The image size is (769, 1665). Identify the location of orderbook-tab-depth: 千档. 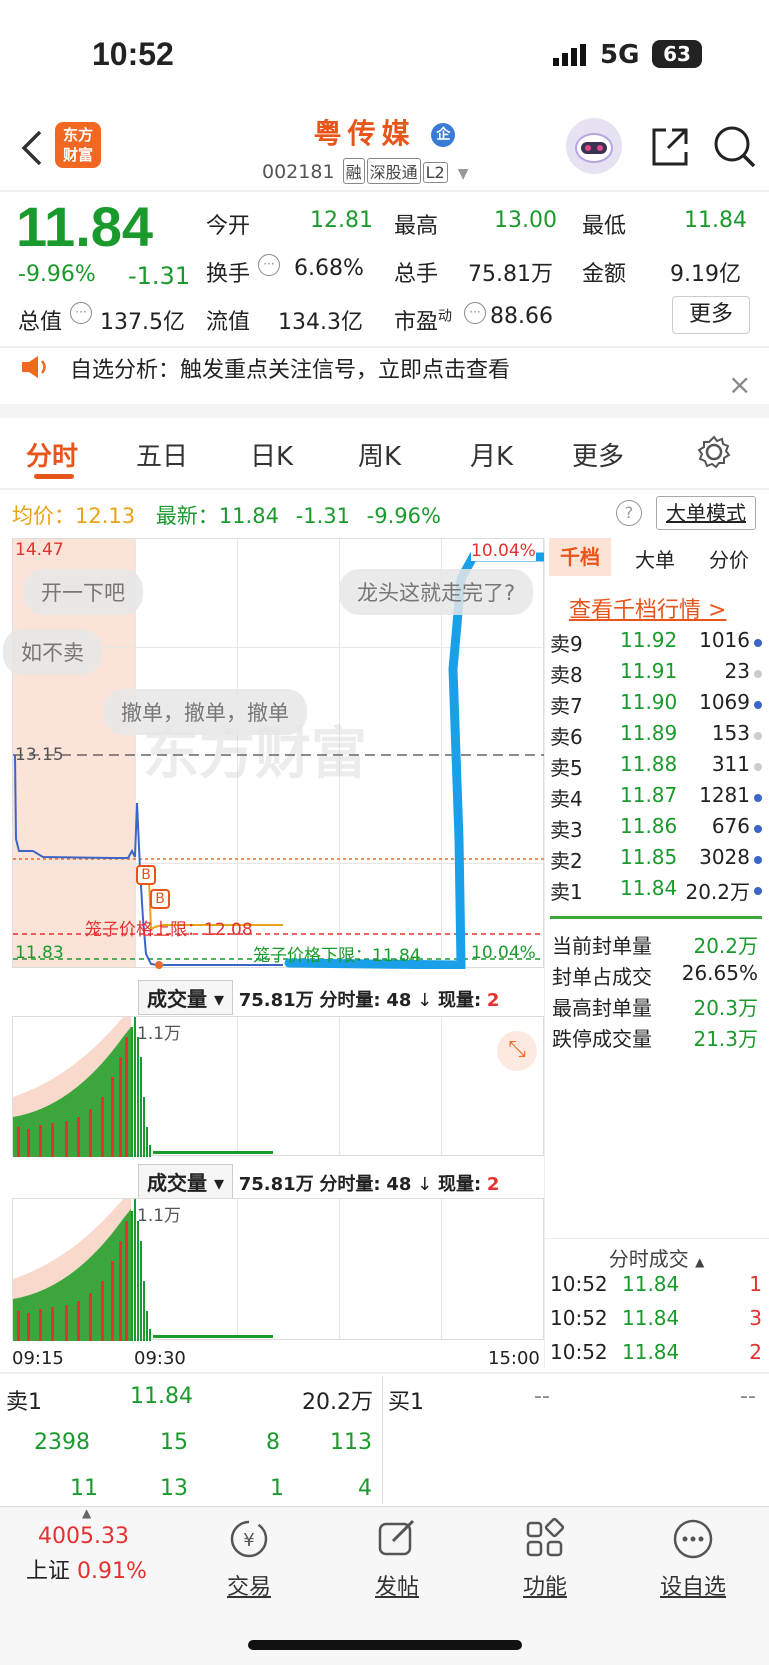
(580, 557).